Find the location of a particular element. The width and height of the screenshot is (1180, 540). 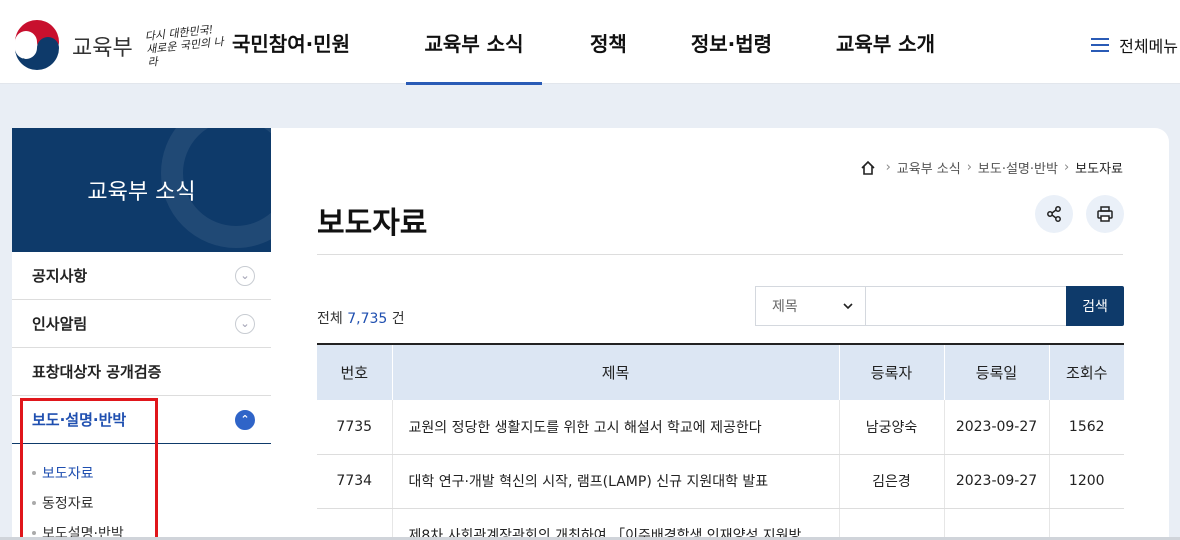

total-count: 전체 7,735 건 is located at coordinates (361, 318).